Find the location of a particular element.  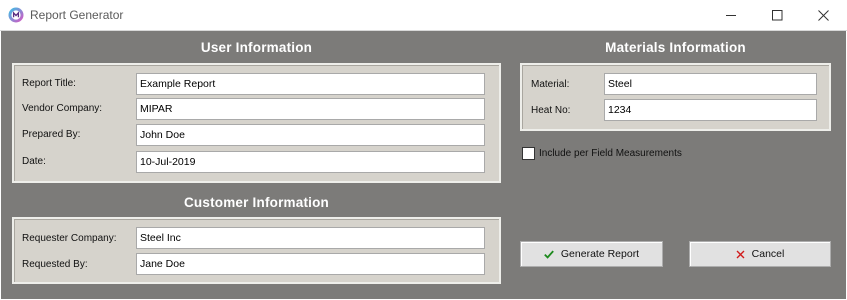

generate-report-button: Generate Report is located at coordinates (591, 254).